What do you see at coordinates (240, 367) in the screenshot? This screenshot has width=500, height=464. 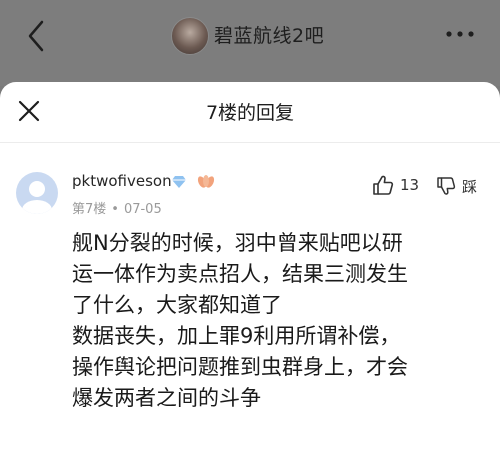 I see `post-line: 操作舆论把问题推到虫群身上，才会` at bounding box center [240, 367].